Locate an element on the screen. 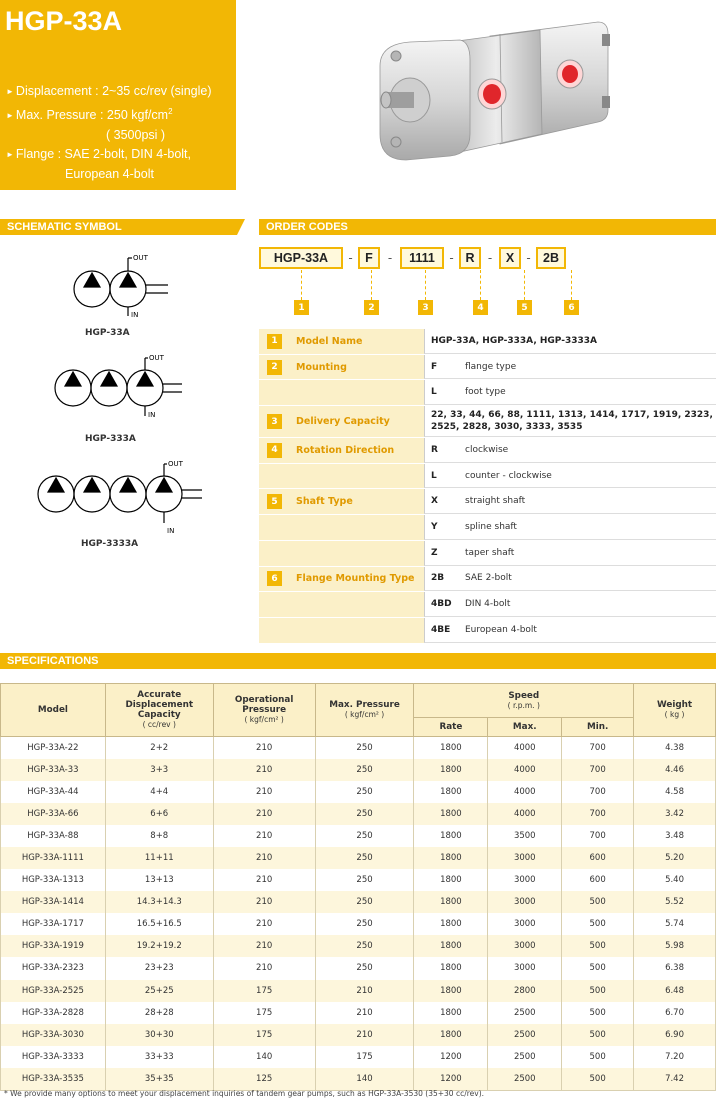 The image size is (716, 1112). table-cell: HGP-33A-1414 is located at coordinates (53, 902).